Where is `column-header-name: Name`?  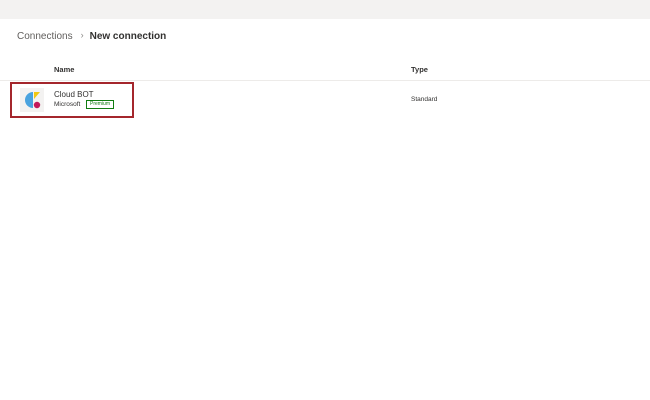
column-header-name: Name is located at coordinates (64, 69).